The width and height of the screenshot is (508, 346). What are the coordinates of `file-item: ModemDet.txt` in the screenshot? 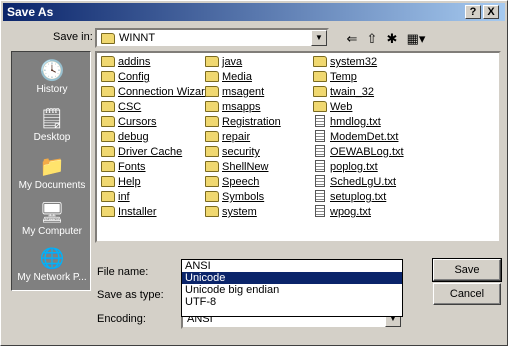 It's located at (355, 137).